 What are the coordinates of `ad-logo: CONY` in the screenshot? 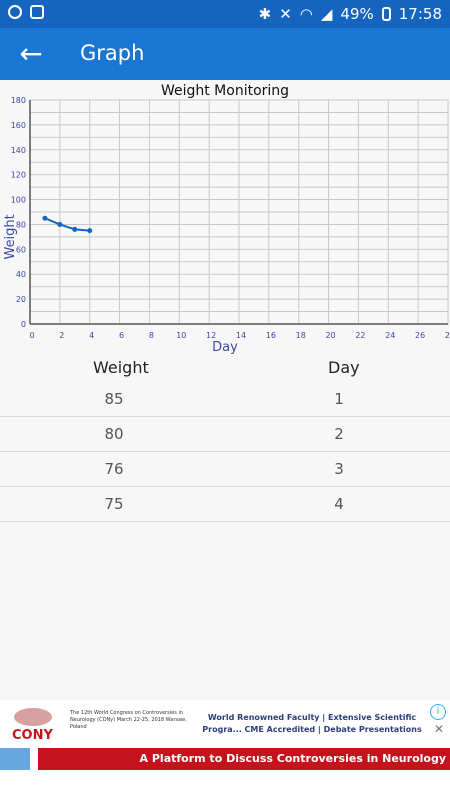 It's located at (34, 724).